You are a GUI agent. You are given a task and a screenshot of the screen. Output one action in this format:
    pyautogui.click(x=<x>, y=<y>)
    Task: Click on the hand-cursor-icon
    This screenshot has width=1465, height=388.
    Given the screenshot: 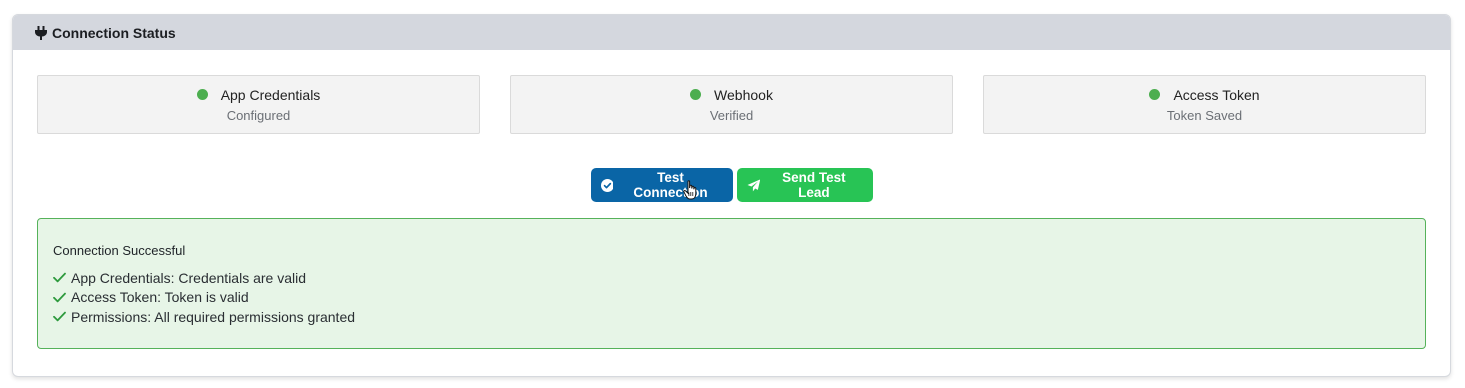 What is the action you would take?
    pyautogui.click(x=691, y=193)
    